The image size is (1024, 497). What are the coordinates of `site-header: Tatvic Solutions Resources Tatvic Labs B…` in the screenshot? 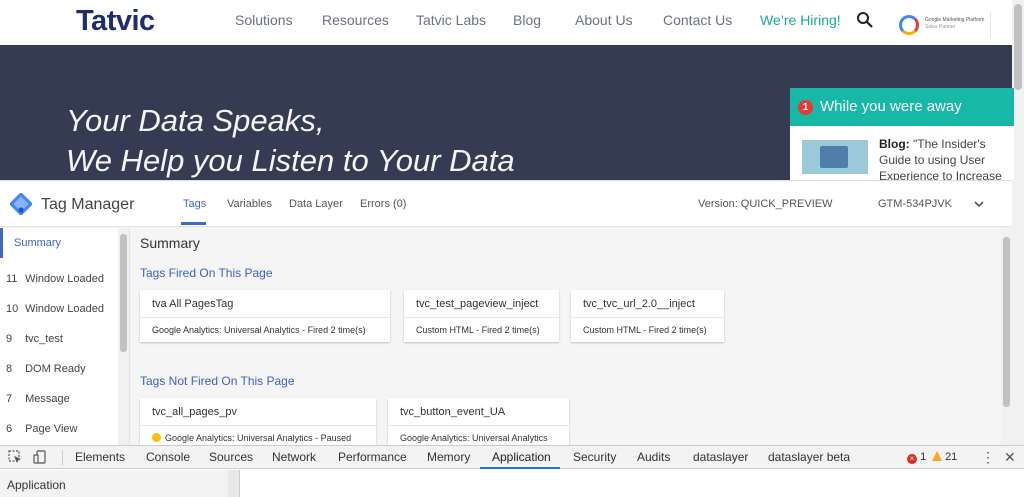 It's located at (506, 22).